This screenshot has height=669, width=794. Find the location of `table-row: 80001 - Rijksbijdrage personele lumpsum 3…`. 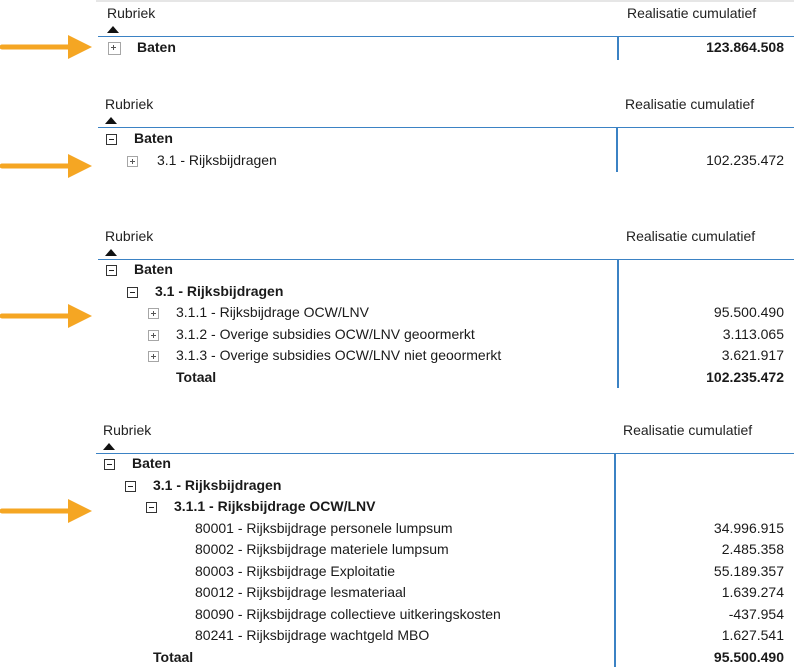

table-row: 80001 - Rijksbijdrage personele lumpsum 3… is located at coordinates (397, 529).